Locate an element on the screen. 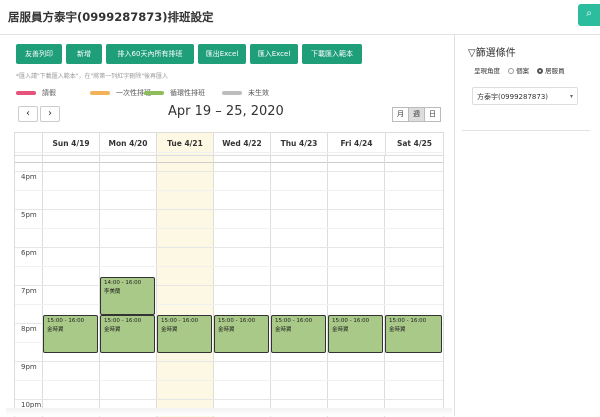 The height and width of the screenshot is (417, 600). search-corner-button: ⌕ is located at coordinates (589, 15).